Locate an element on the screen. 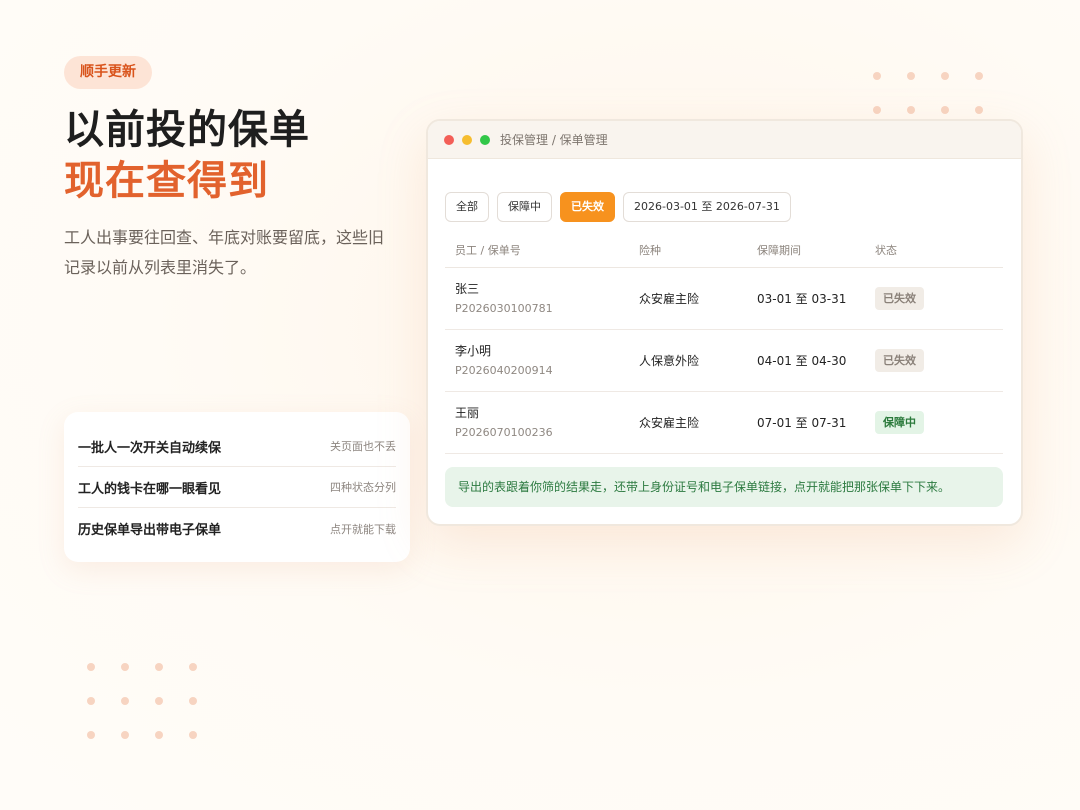 The width and height of the screenshot is (1080, 810). feature-item: 历史保单导出带电子保单 点开就能下载 is located at coordinates (237, 528).